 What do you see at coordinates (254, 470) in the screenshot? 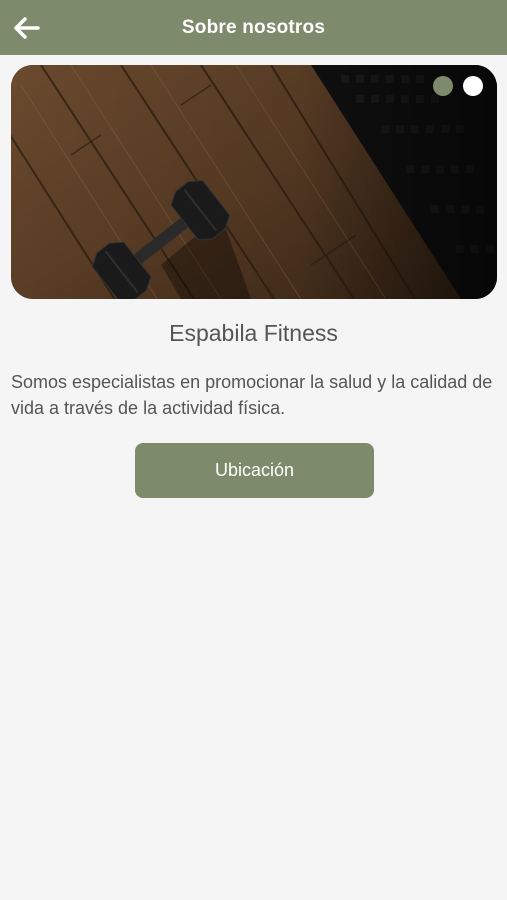
I see `location-button: Ubicación` at bounding box center [254, 470].